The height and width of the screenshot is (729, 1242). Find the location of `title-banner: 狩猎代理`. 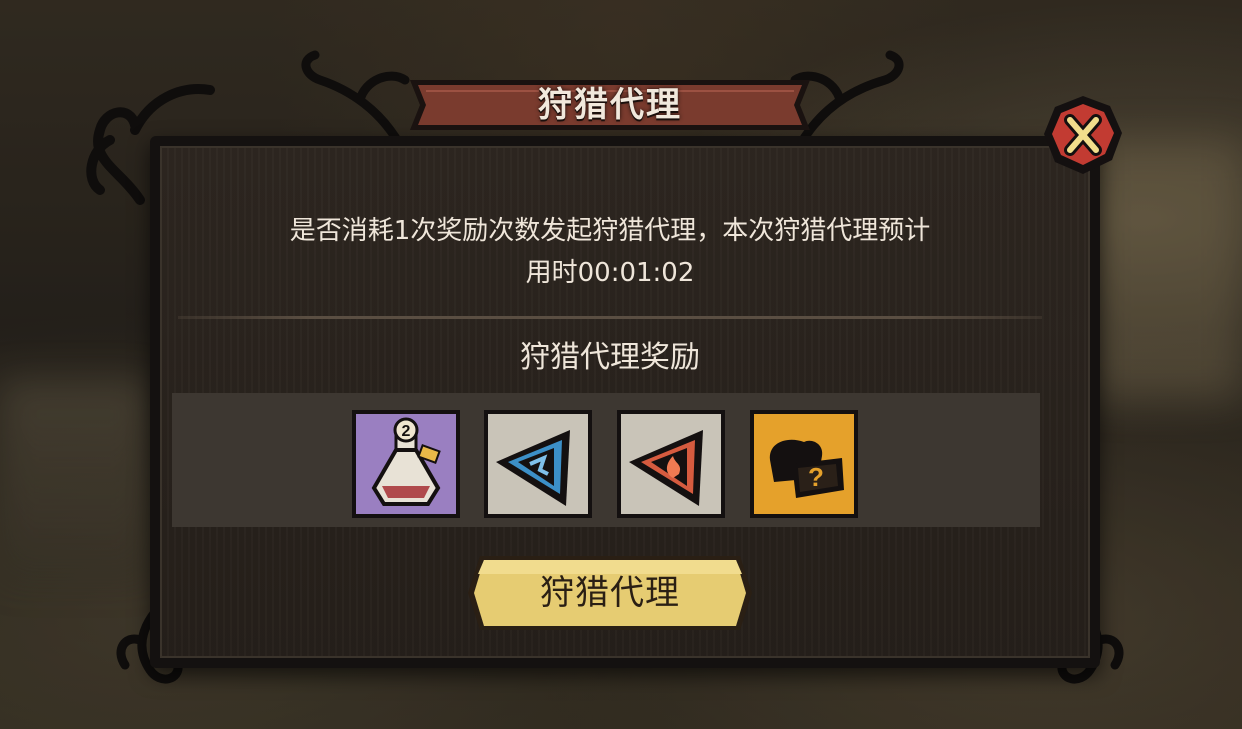

title-banner: 狩猎代理 is located at coordinates (610, 105).